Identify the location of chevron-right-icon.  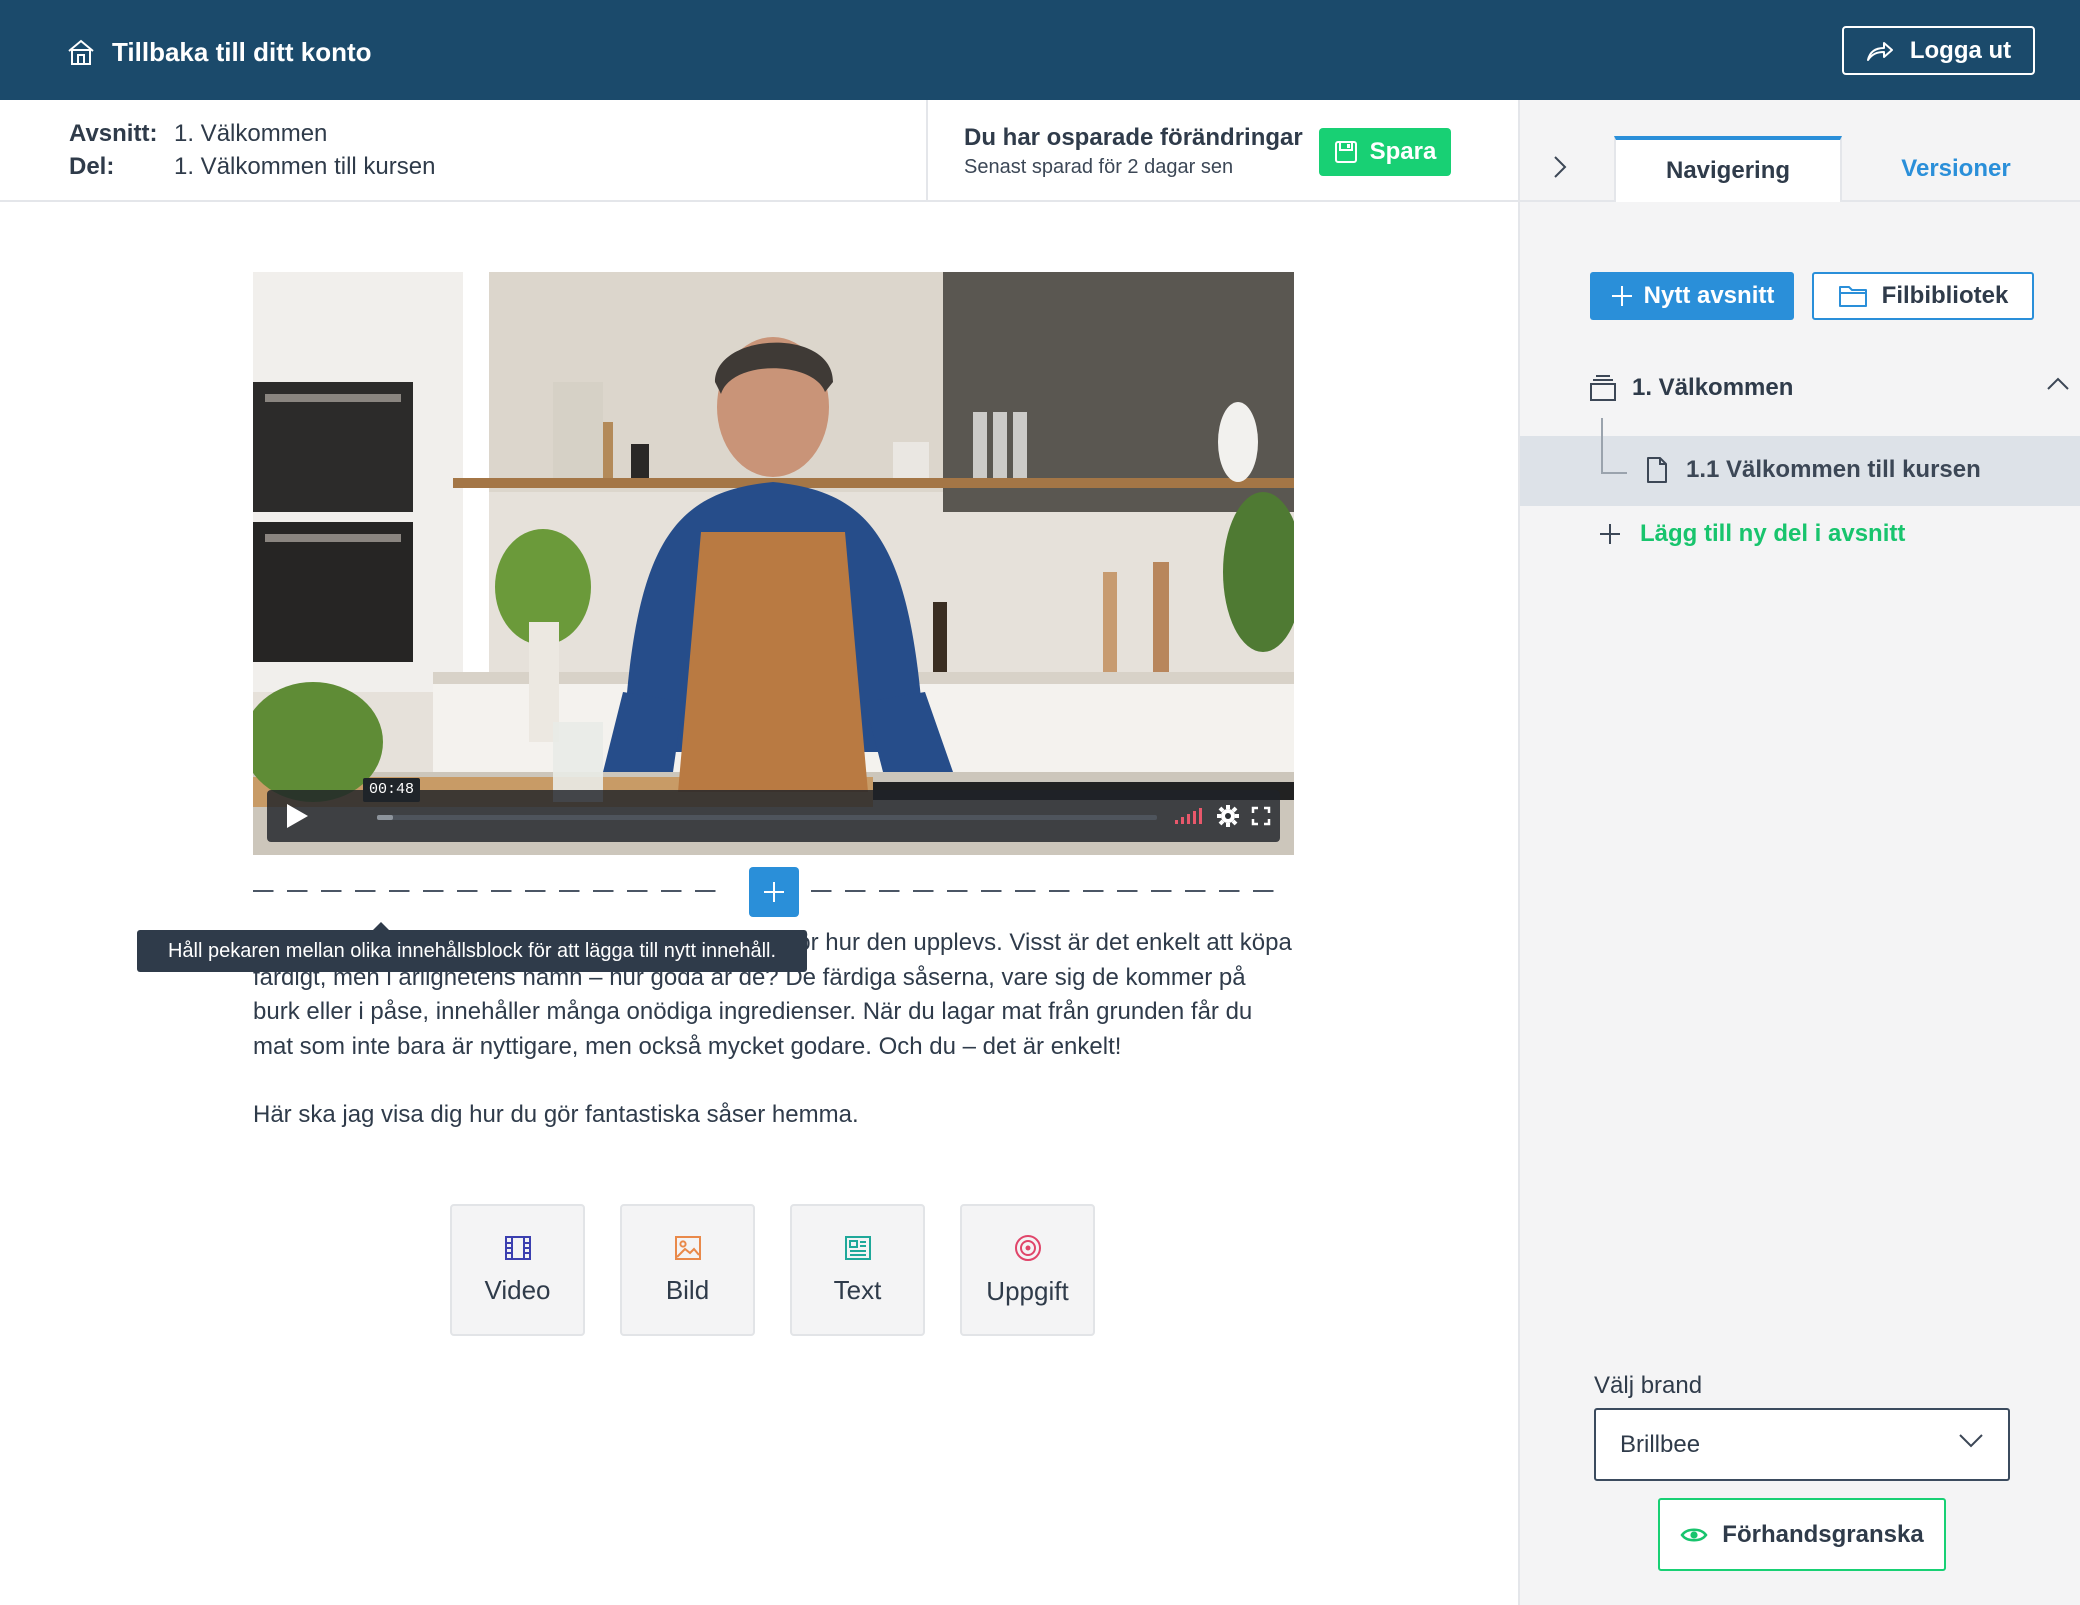
(1560, 167).